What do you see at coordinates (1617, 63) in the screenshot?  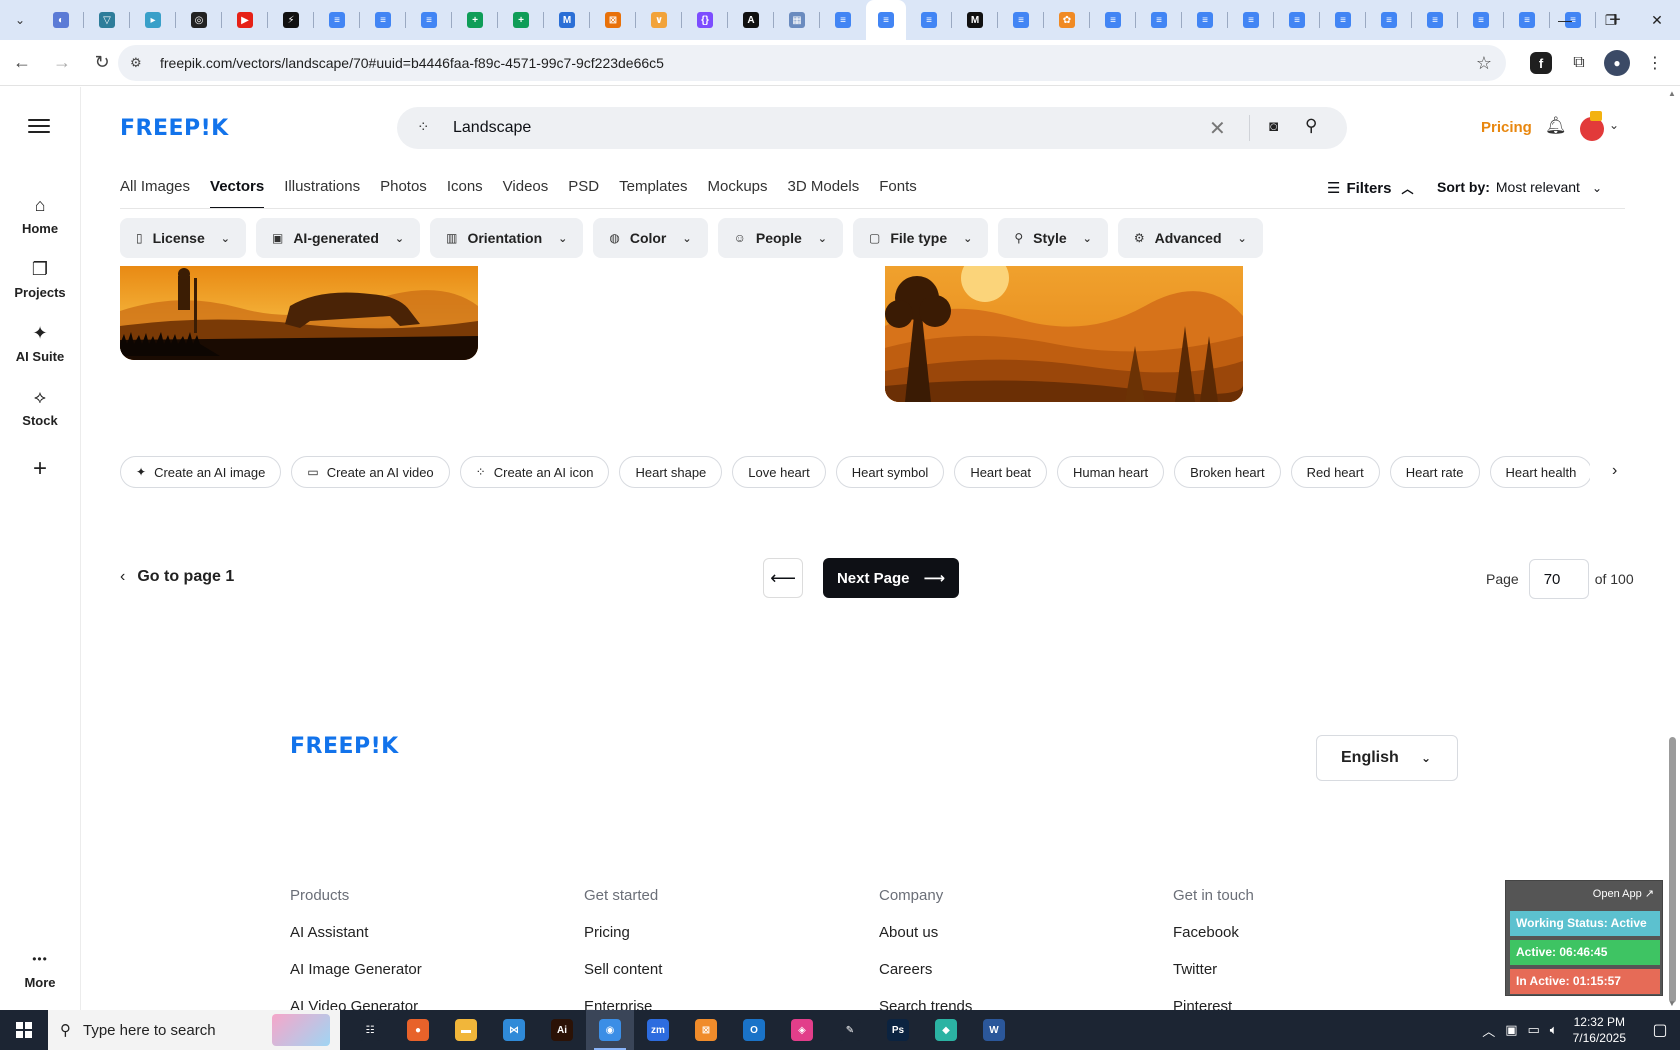 I see `profile-avatar-icon: ●` at bounding box center [1617, 63].